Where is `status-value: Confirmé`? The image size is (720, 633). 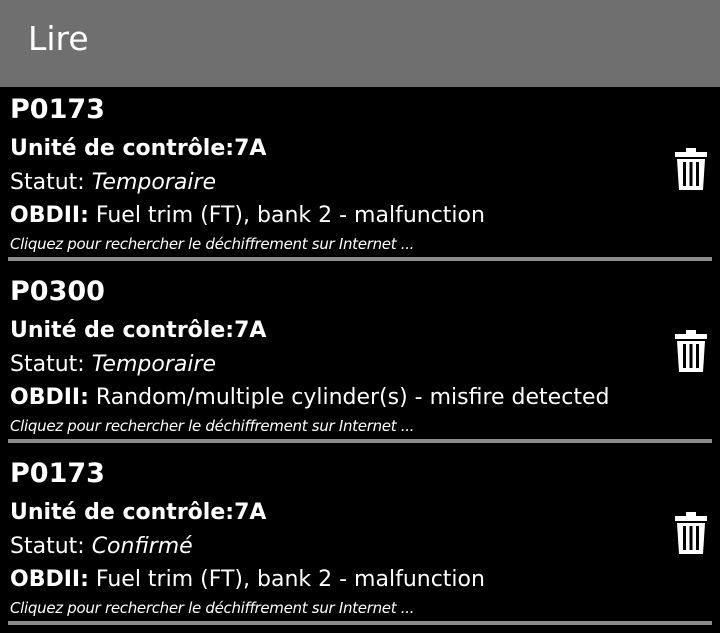
status-value: Confirmé is located at coordinates (142, 546).